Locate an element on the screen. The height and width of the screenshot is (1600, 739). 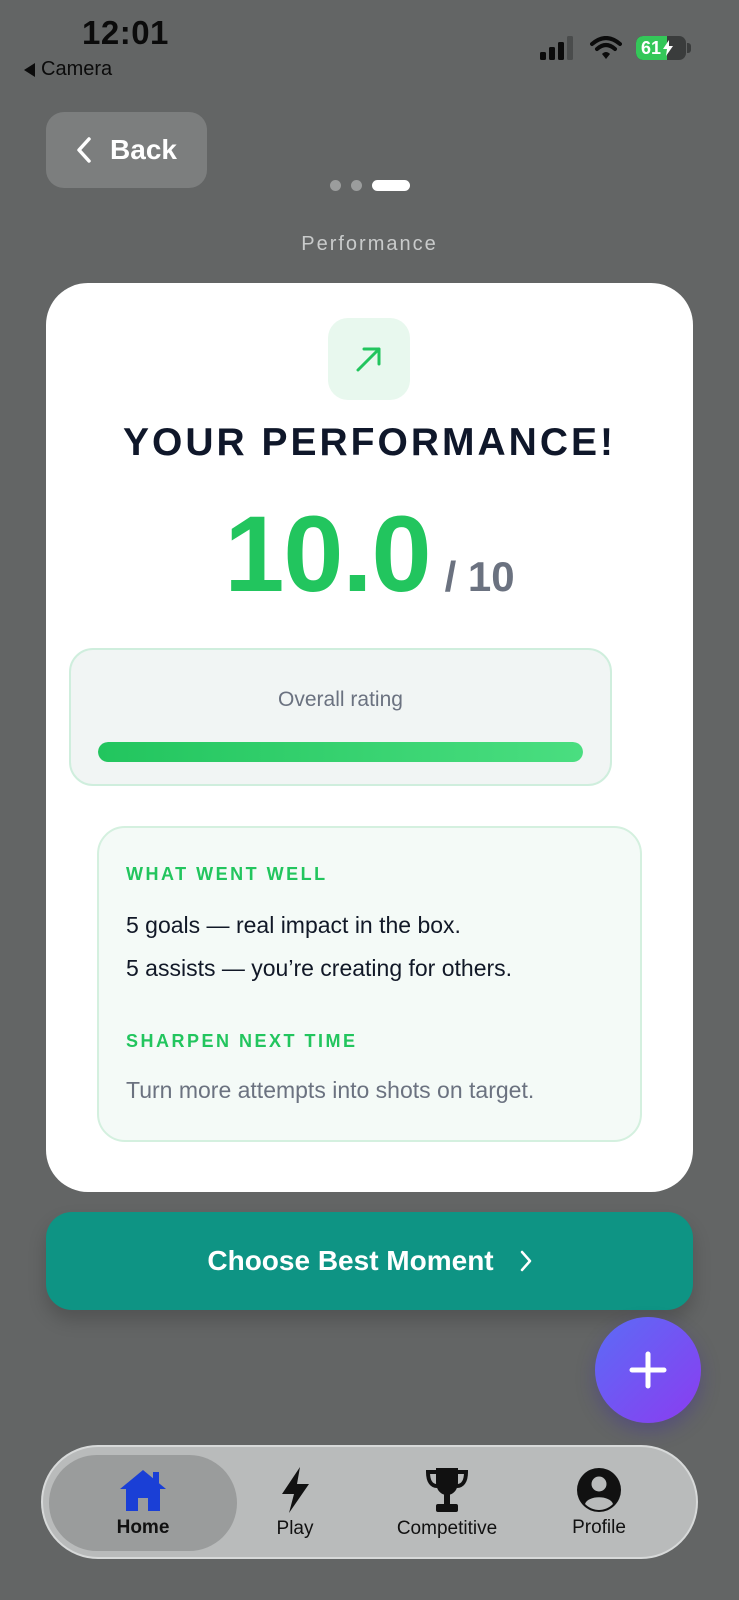
battery-indicator: 61 is located at coordinates (663, 48).